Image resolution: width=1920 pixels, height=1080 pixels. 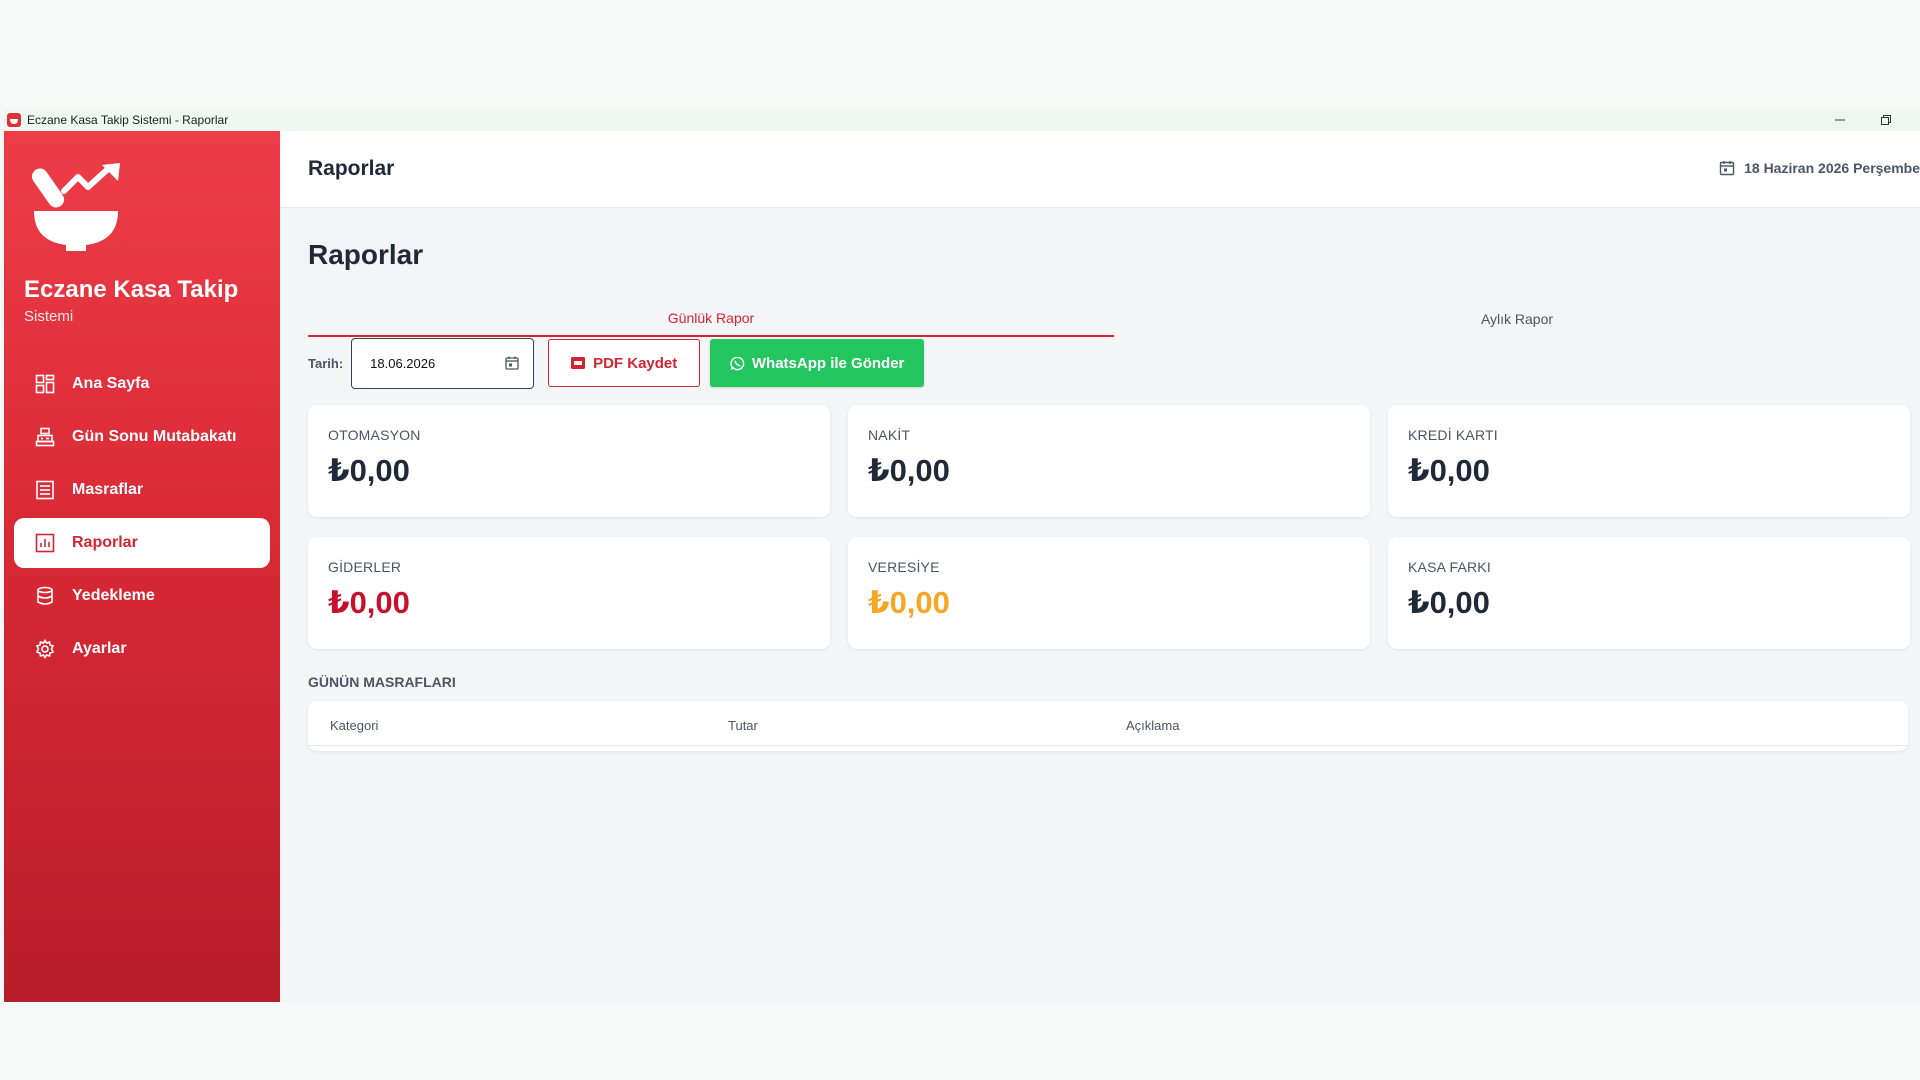 What do you see at coordinates (569, 593) in the screenshot?
I see `card-giderler: GİDERLER ₺0,00` at bounding box center [569, 593].